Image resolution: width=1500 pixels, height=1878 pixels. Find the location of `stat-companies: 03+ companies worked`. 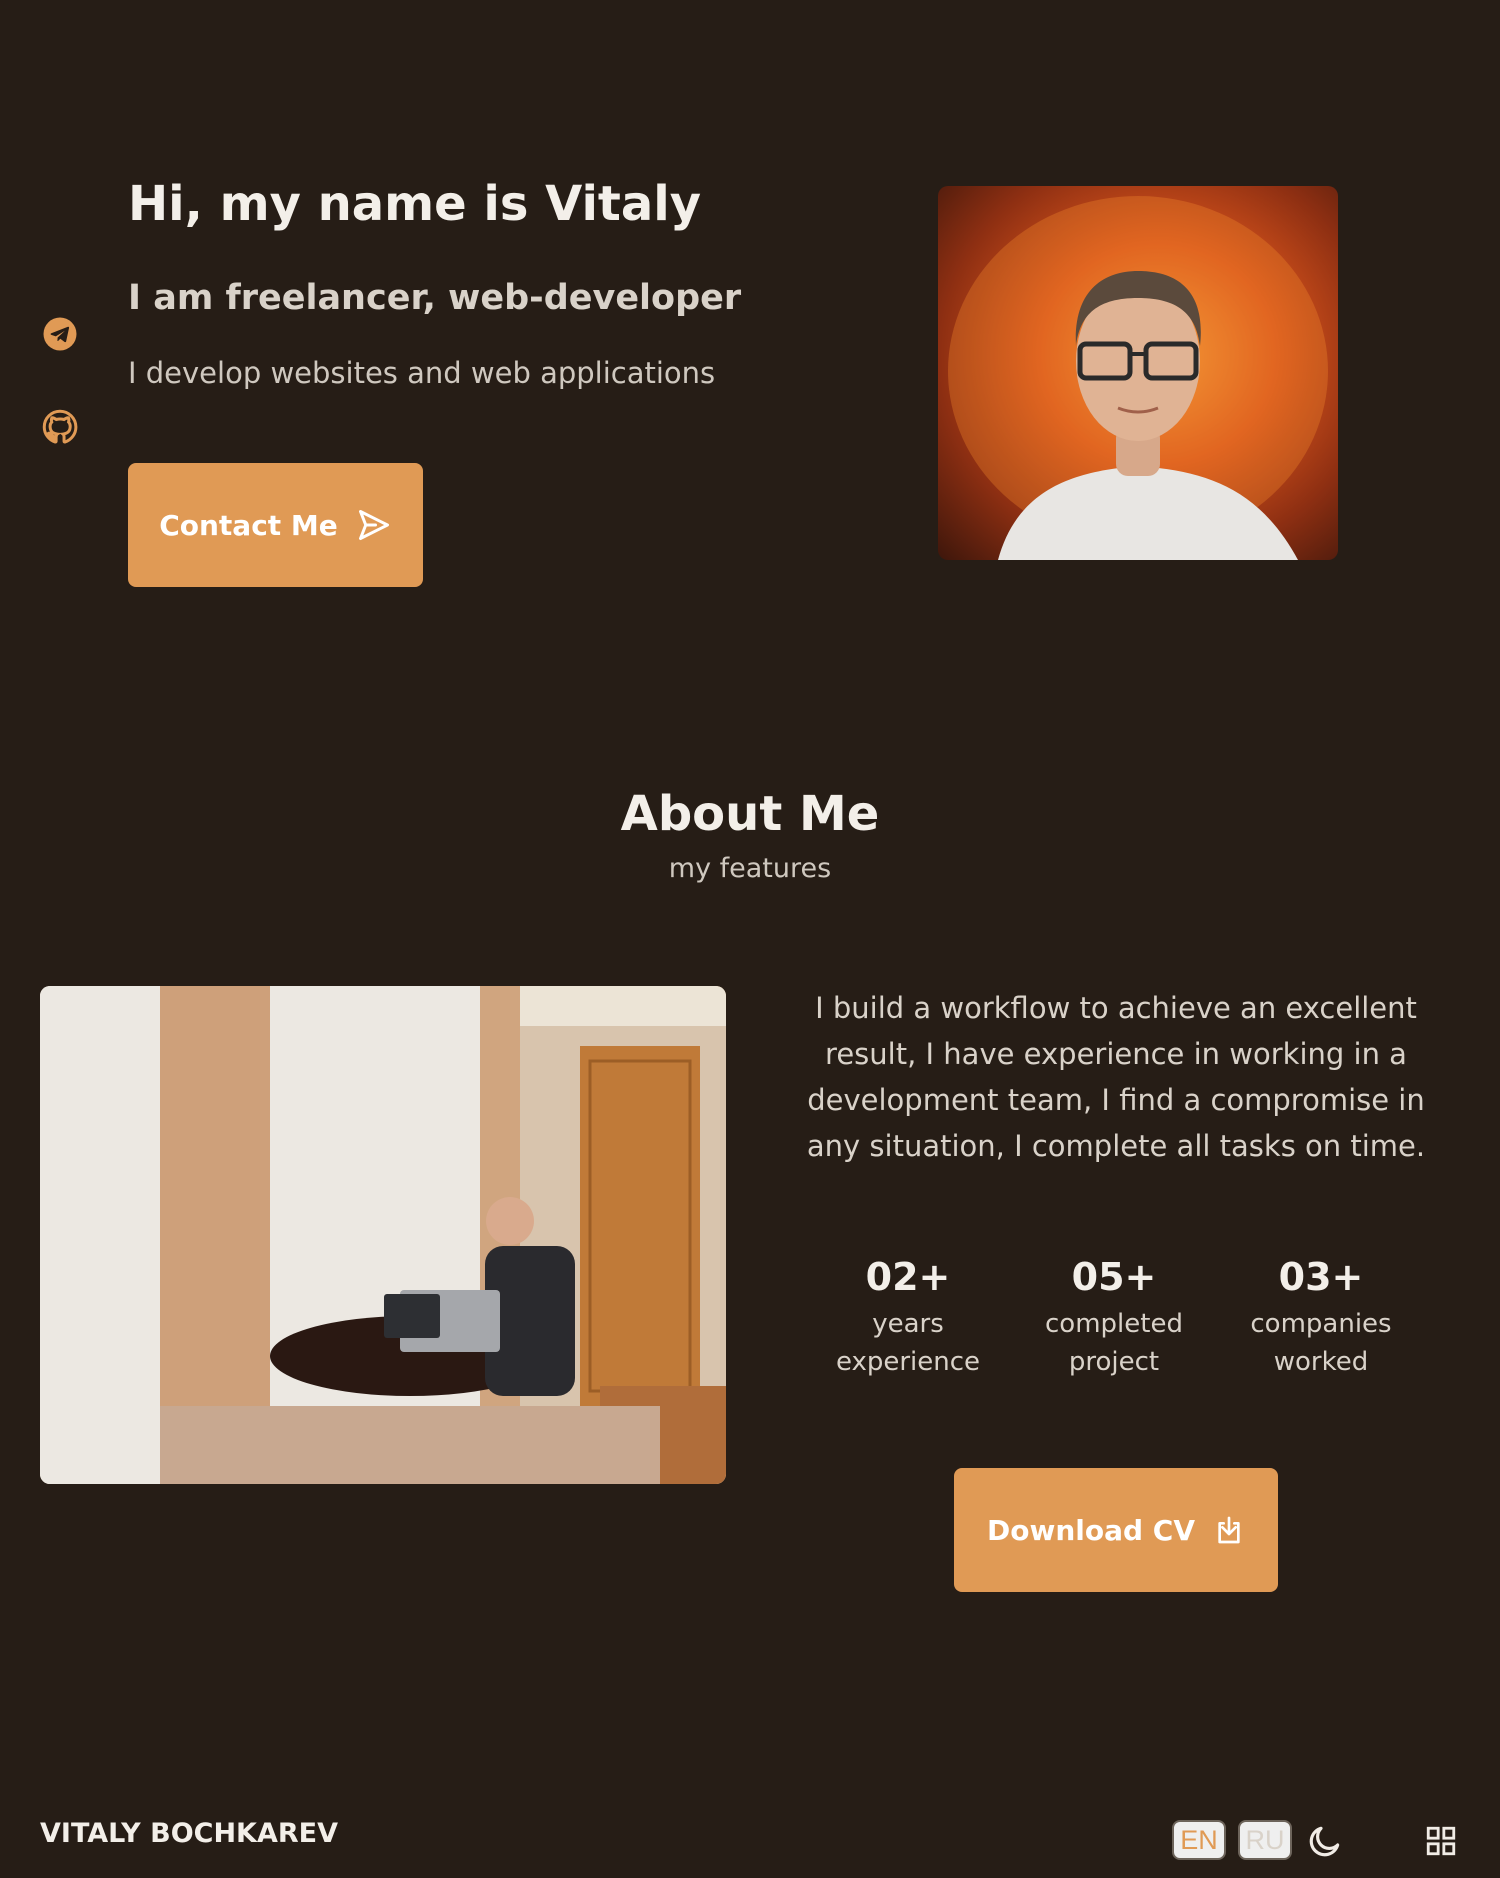

stat-companies: 03+ companies worked is located at coordinates (1321, 1318).